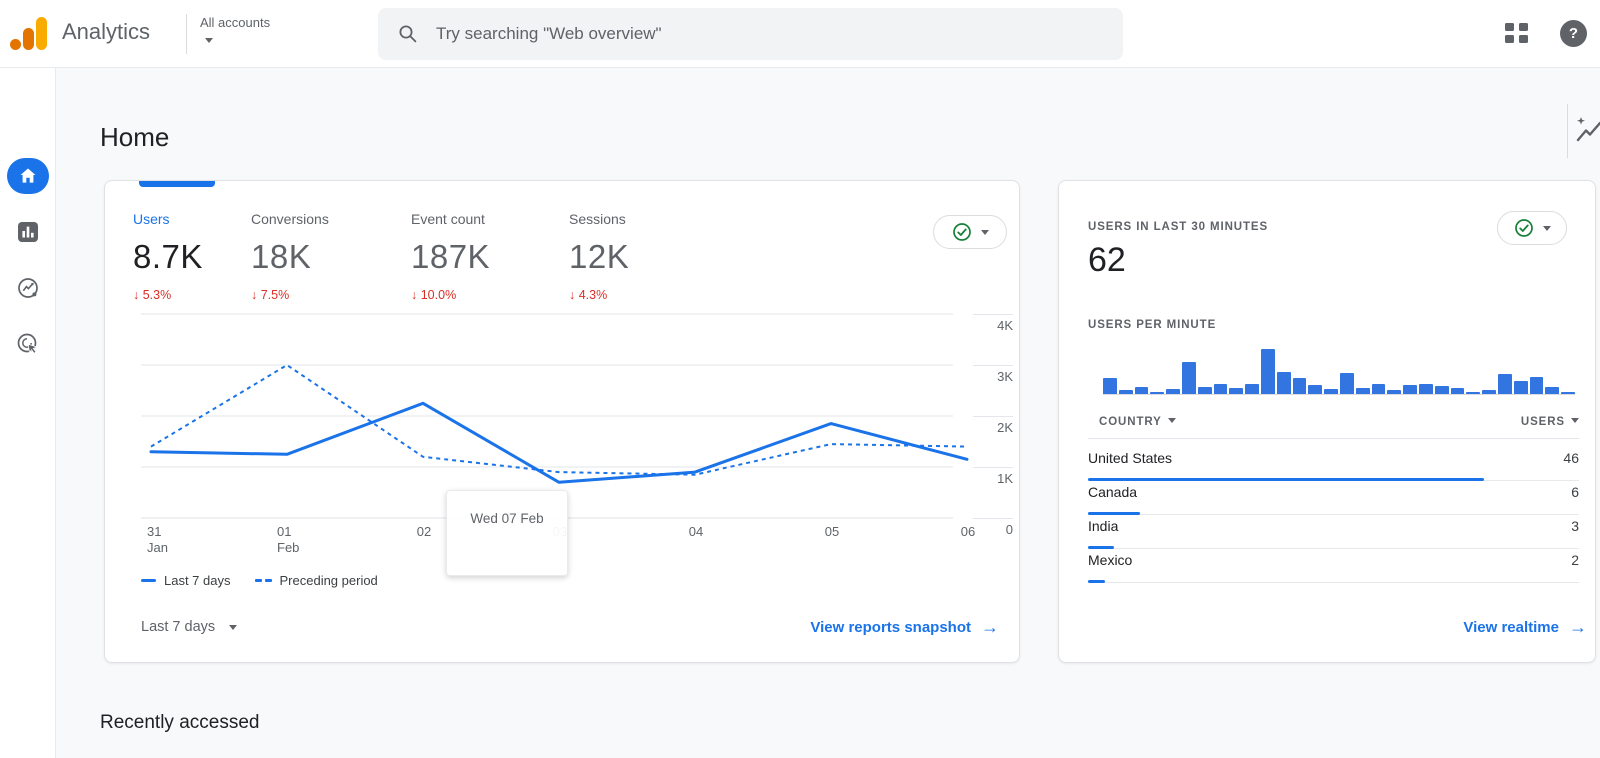 The image size is (1600, 758). Describe the element at coordinates (408, 34) in the screenshot. I see `search-icon` at that location.